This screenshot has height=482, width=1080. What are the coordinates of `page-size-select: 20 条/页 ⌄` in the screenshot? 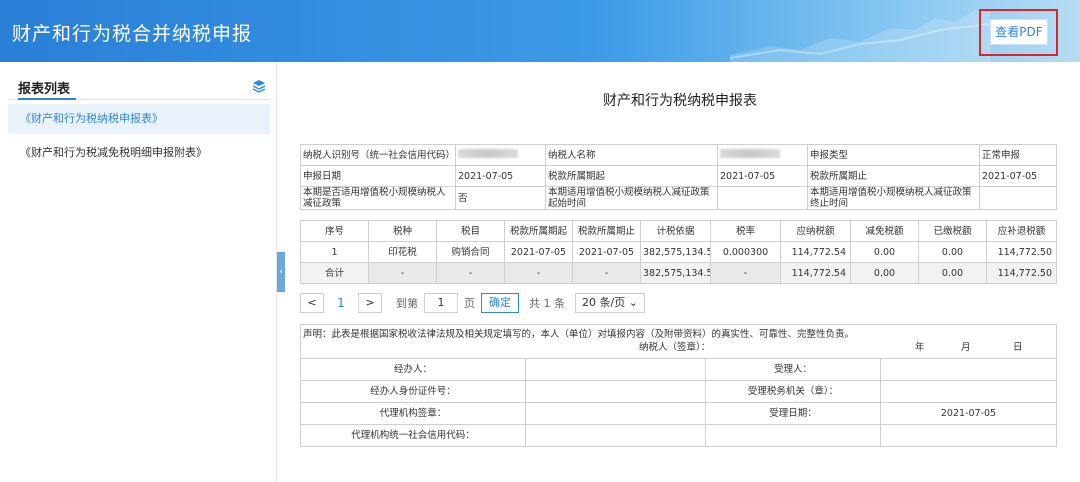 It's located at (610, 303).